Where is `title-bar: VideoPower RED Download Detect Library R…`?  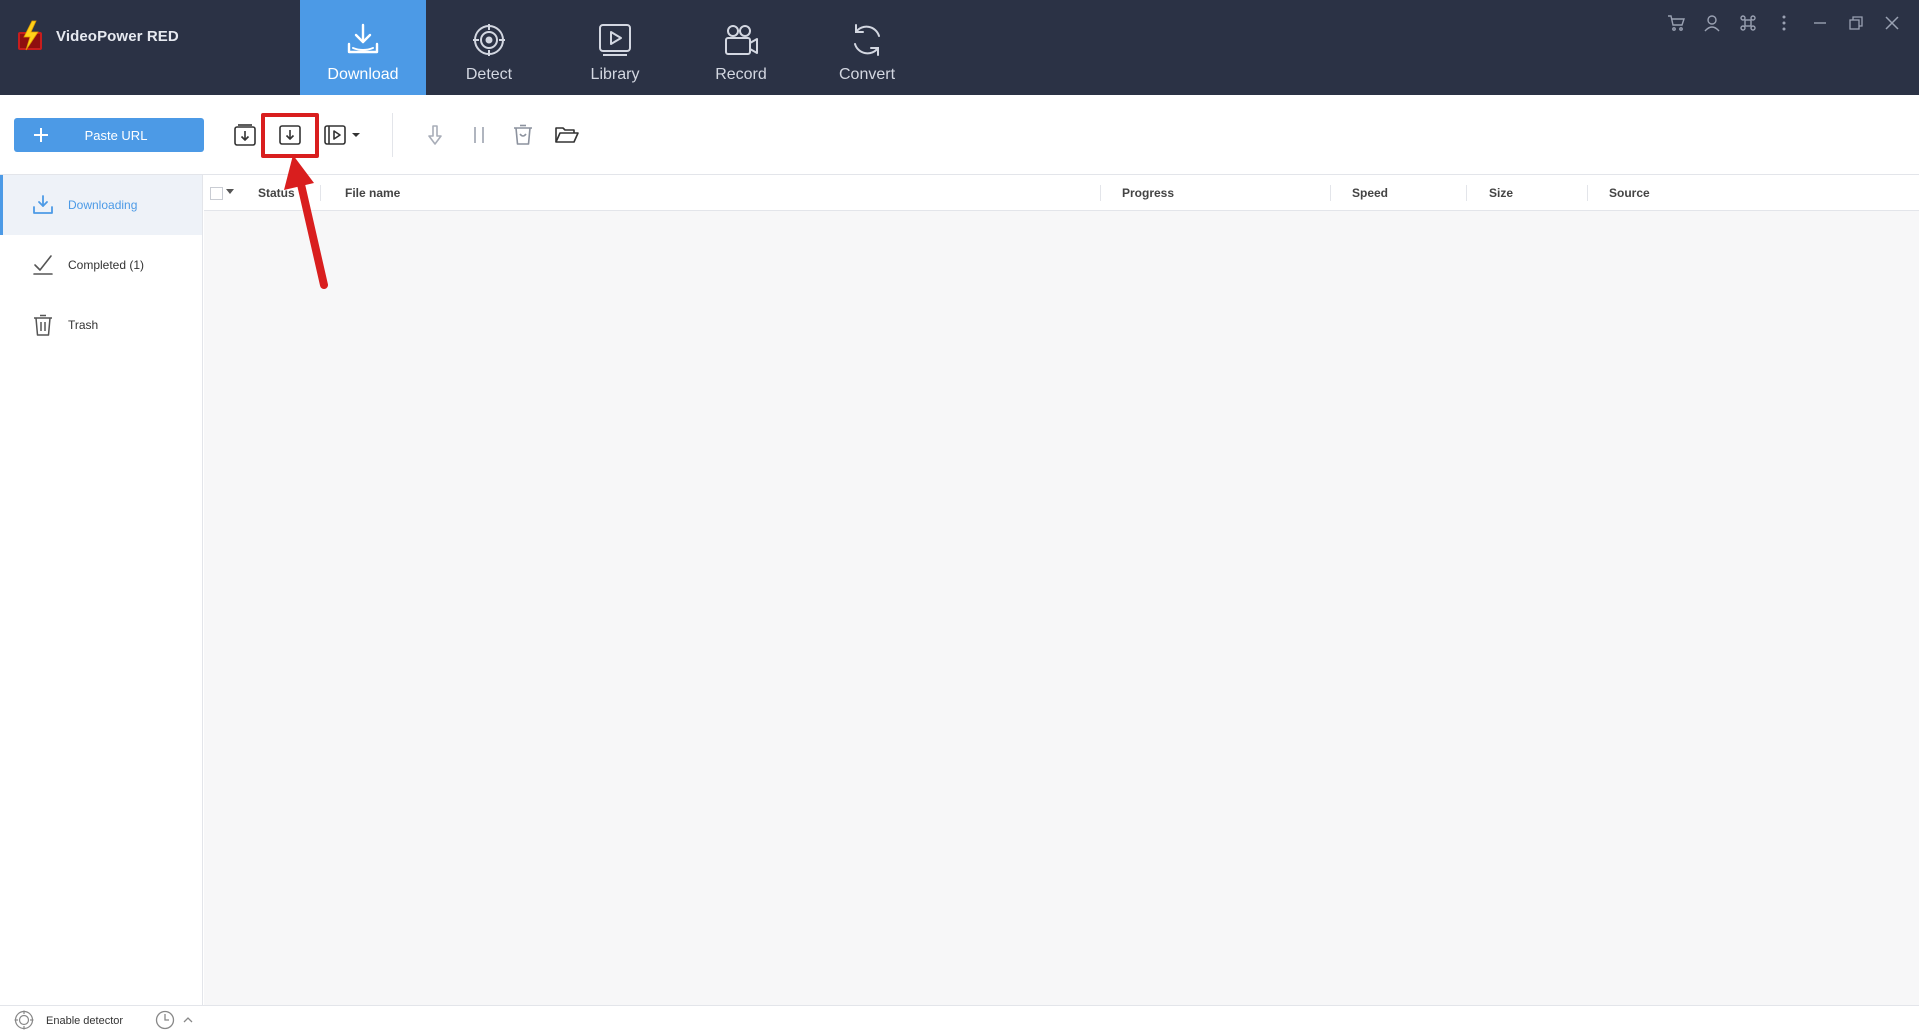
title-bar: VideoPower RED Download Detect Library R… is located at coordinates (959, 47).